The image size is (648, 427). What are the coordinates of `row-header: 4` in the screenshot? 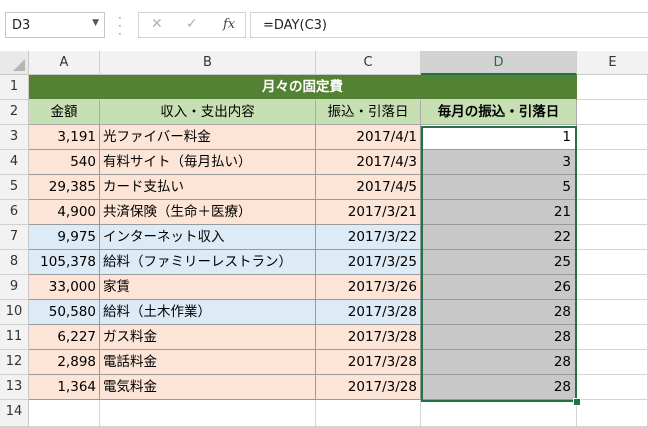 It's located at (14, 162).